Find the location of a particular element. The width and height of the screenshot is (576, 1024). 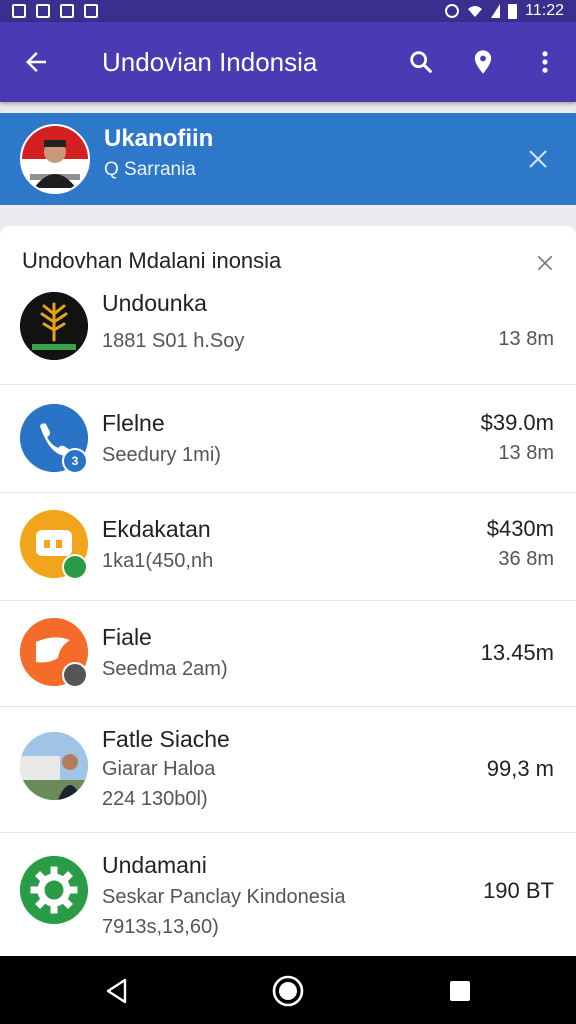

item-price: 13.45m is located at coordinates (517, 652).